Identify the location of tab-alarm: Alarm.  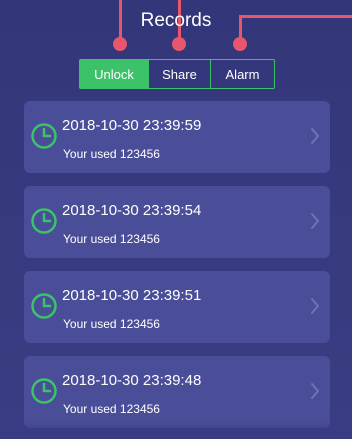
(242, 74).